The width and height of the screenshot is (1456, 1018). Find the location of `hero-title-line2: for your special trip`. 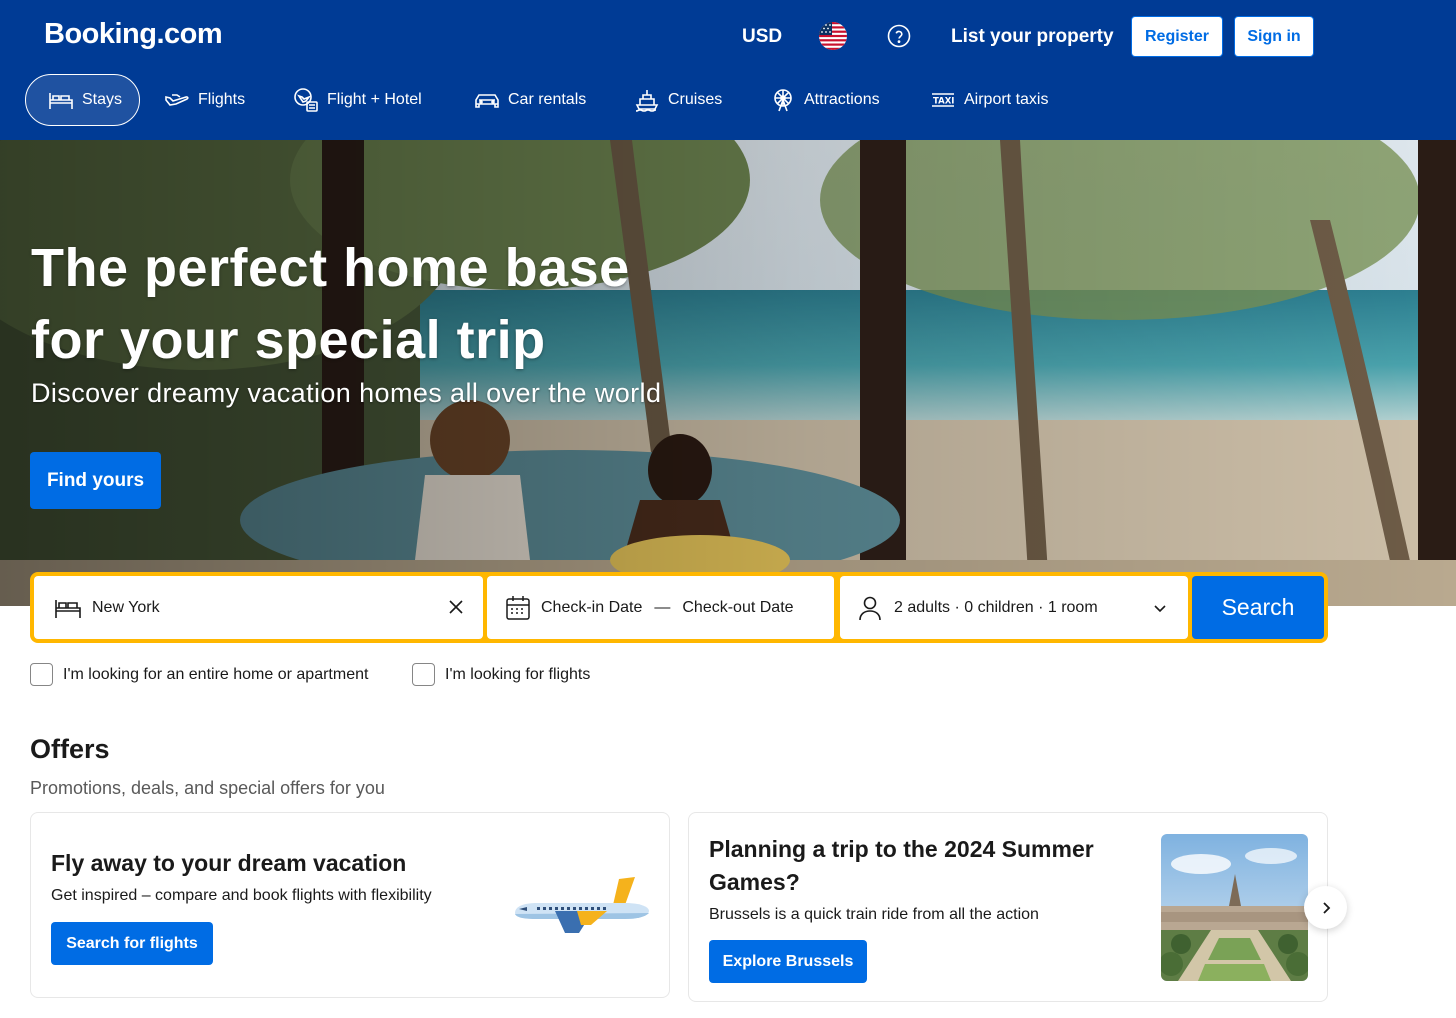

hero-title-line2: for your special trip is located at coordinates (288, 340).